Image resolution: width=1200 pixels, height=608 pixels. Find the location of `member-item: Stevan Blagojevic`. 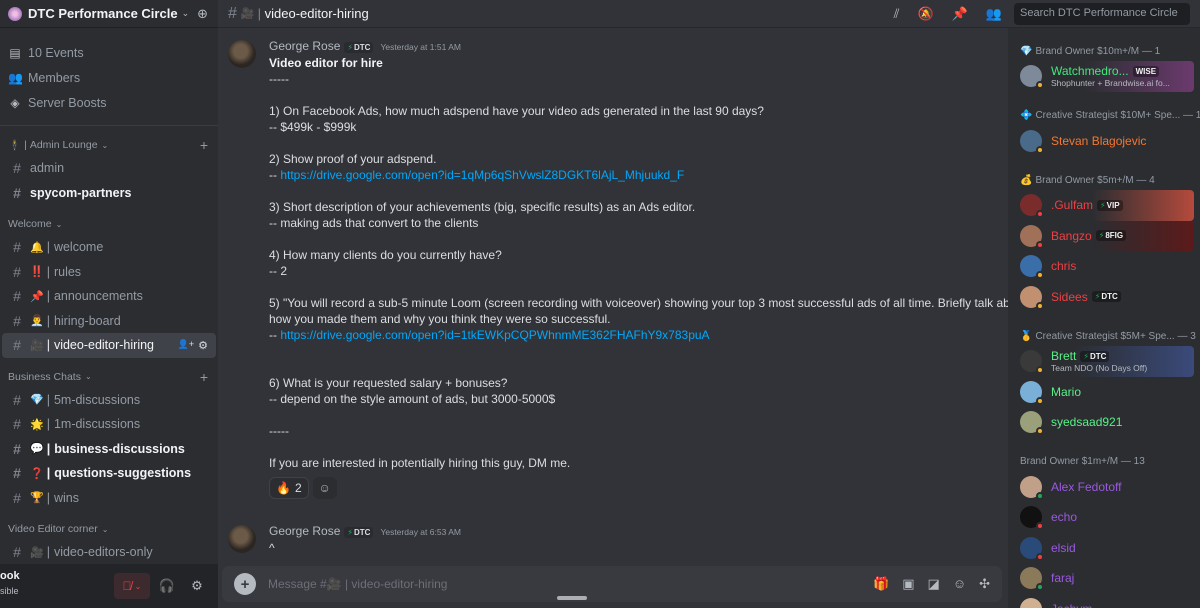

member-item: Stevan Blagojevic is located at coordinates (1104, 141).